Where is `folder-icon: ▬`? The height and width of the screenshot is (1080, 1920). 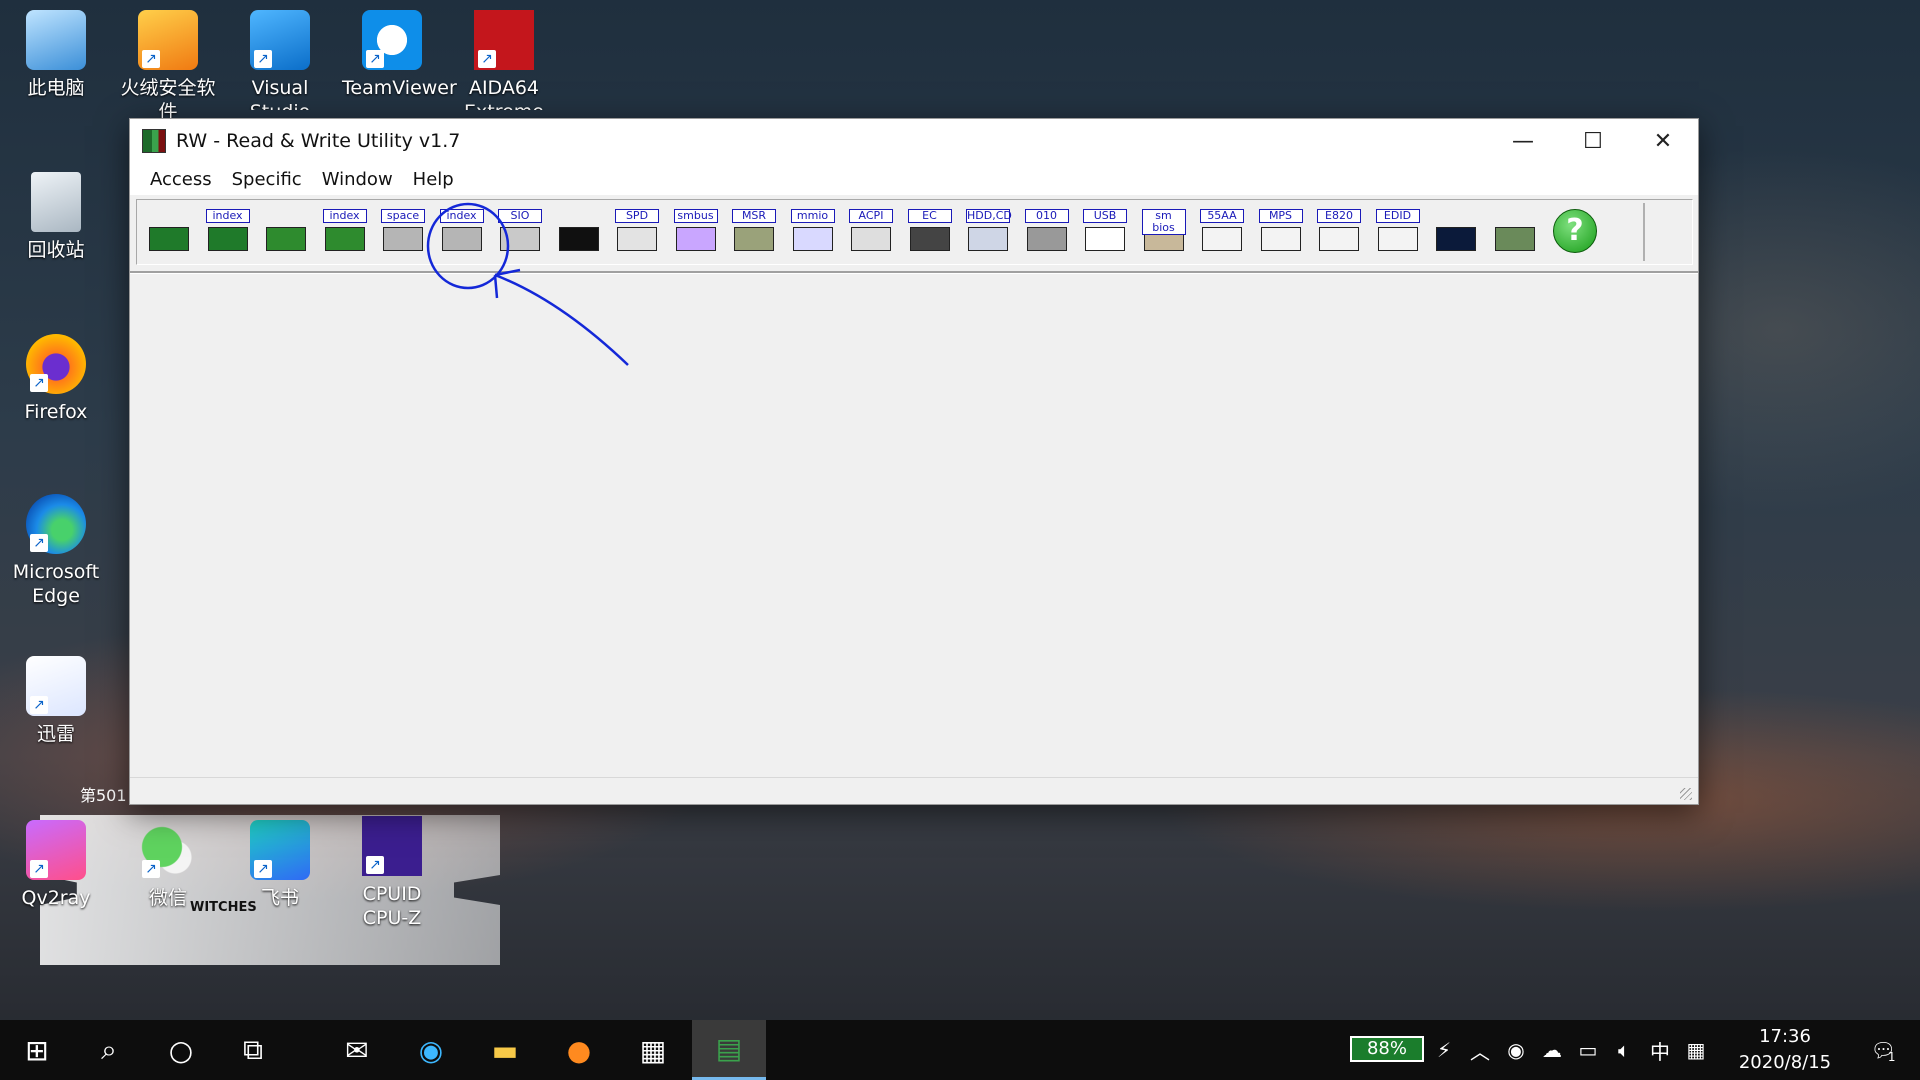 folder-icon: ▬ is located at coordinates (505, 1050).